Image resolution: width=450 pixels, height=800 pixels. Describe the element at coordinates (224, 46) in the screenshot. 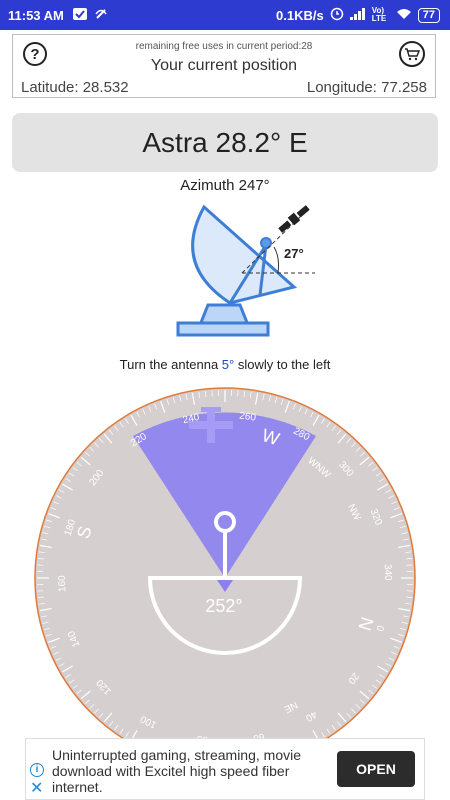

I see `remaining-uses: remaining free uses in current period:28` at that location.